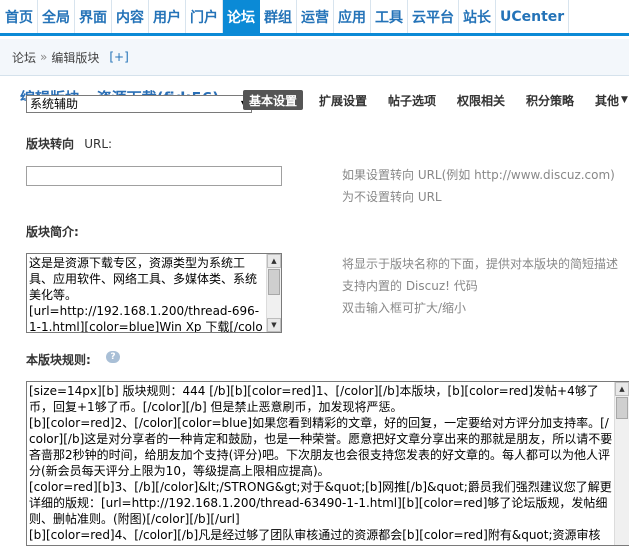  I want to click on tab-permissions: 权限相关, so click(481, 100).